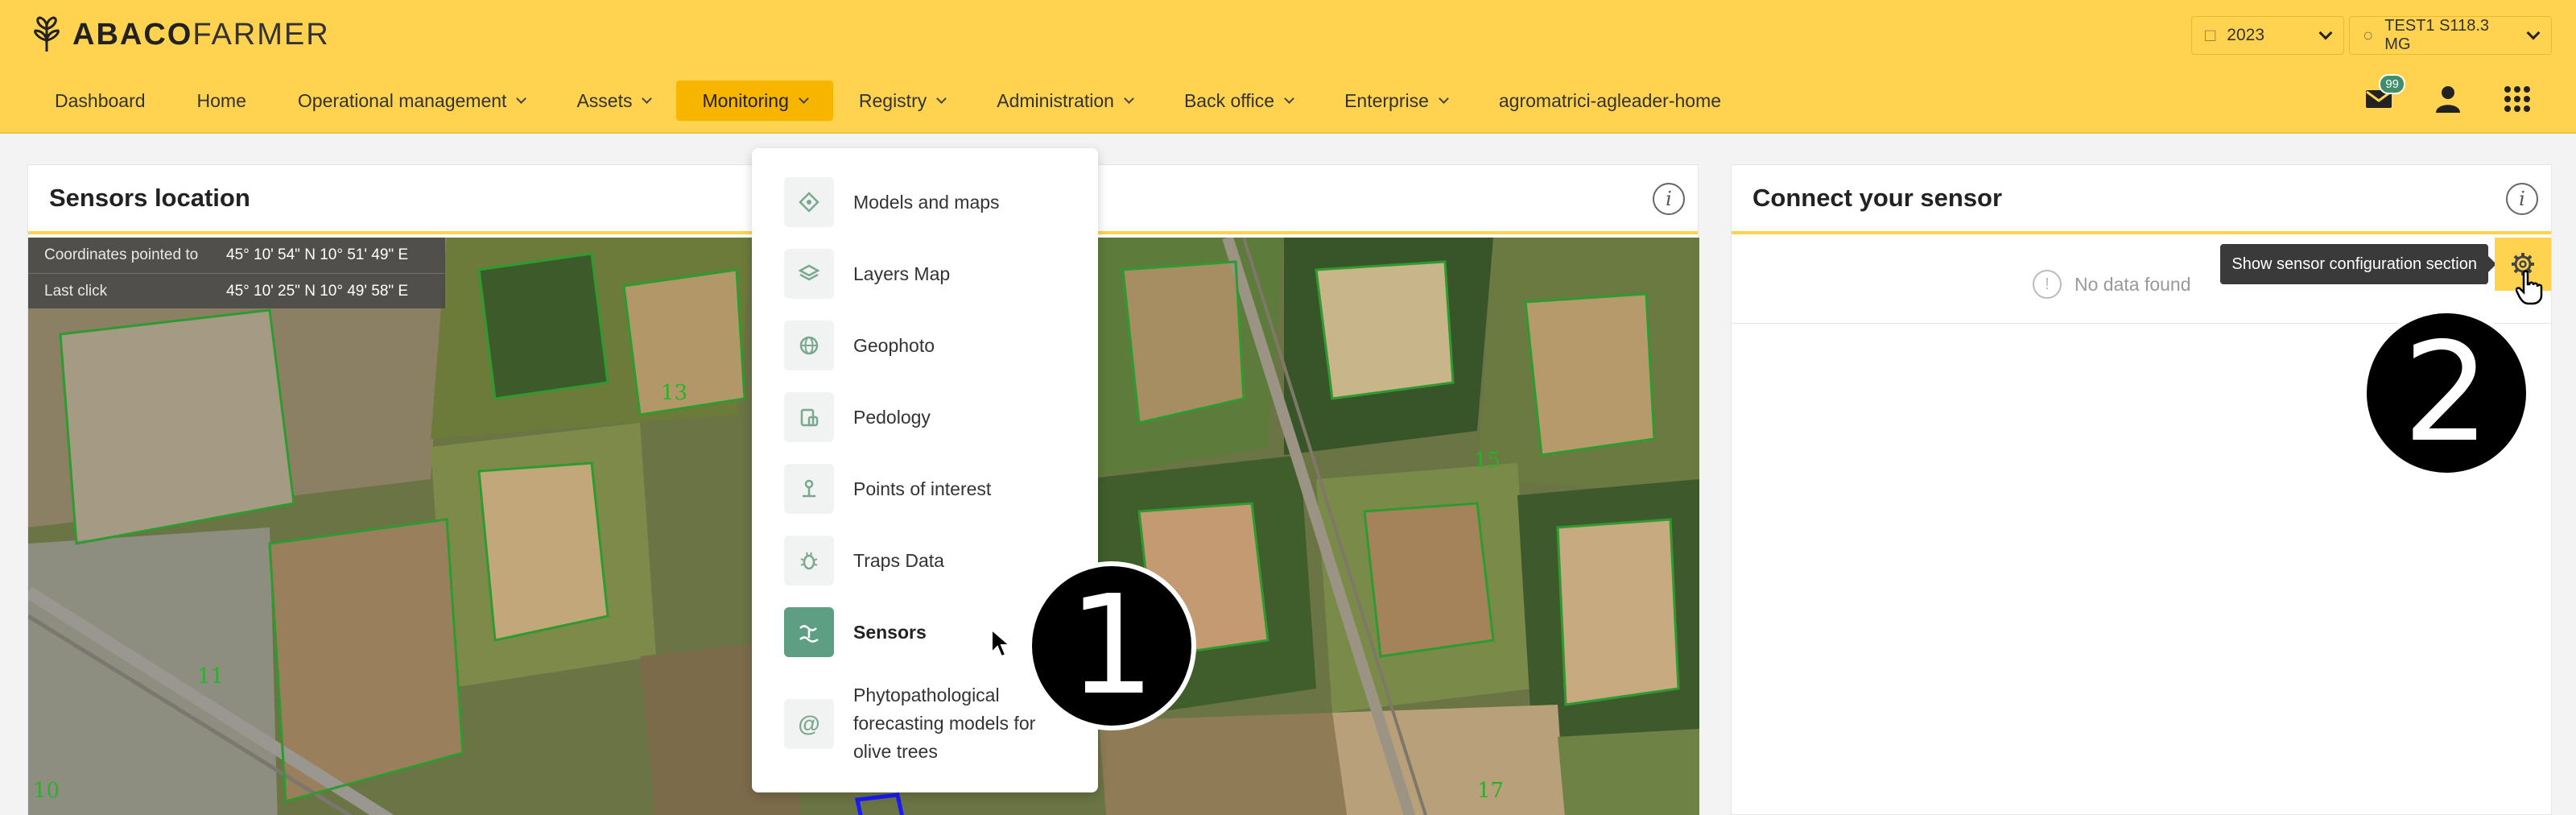  I want to click on pin-icon, so click(809, 489).